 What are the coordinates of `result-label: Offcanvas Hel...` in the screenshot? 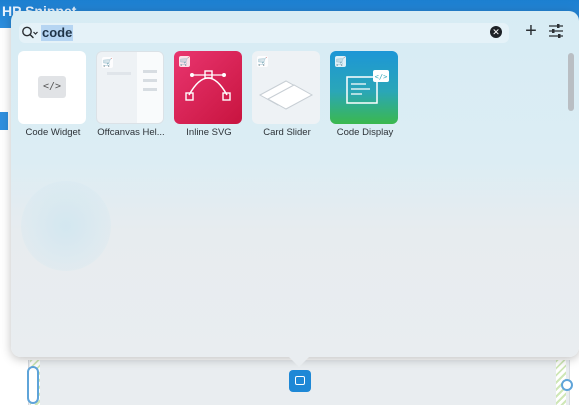 It's located at (131, 132).